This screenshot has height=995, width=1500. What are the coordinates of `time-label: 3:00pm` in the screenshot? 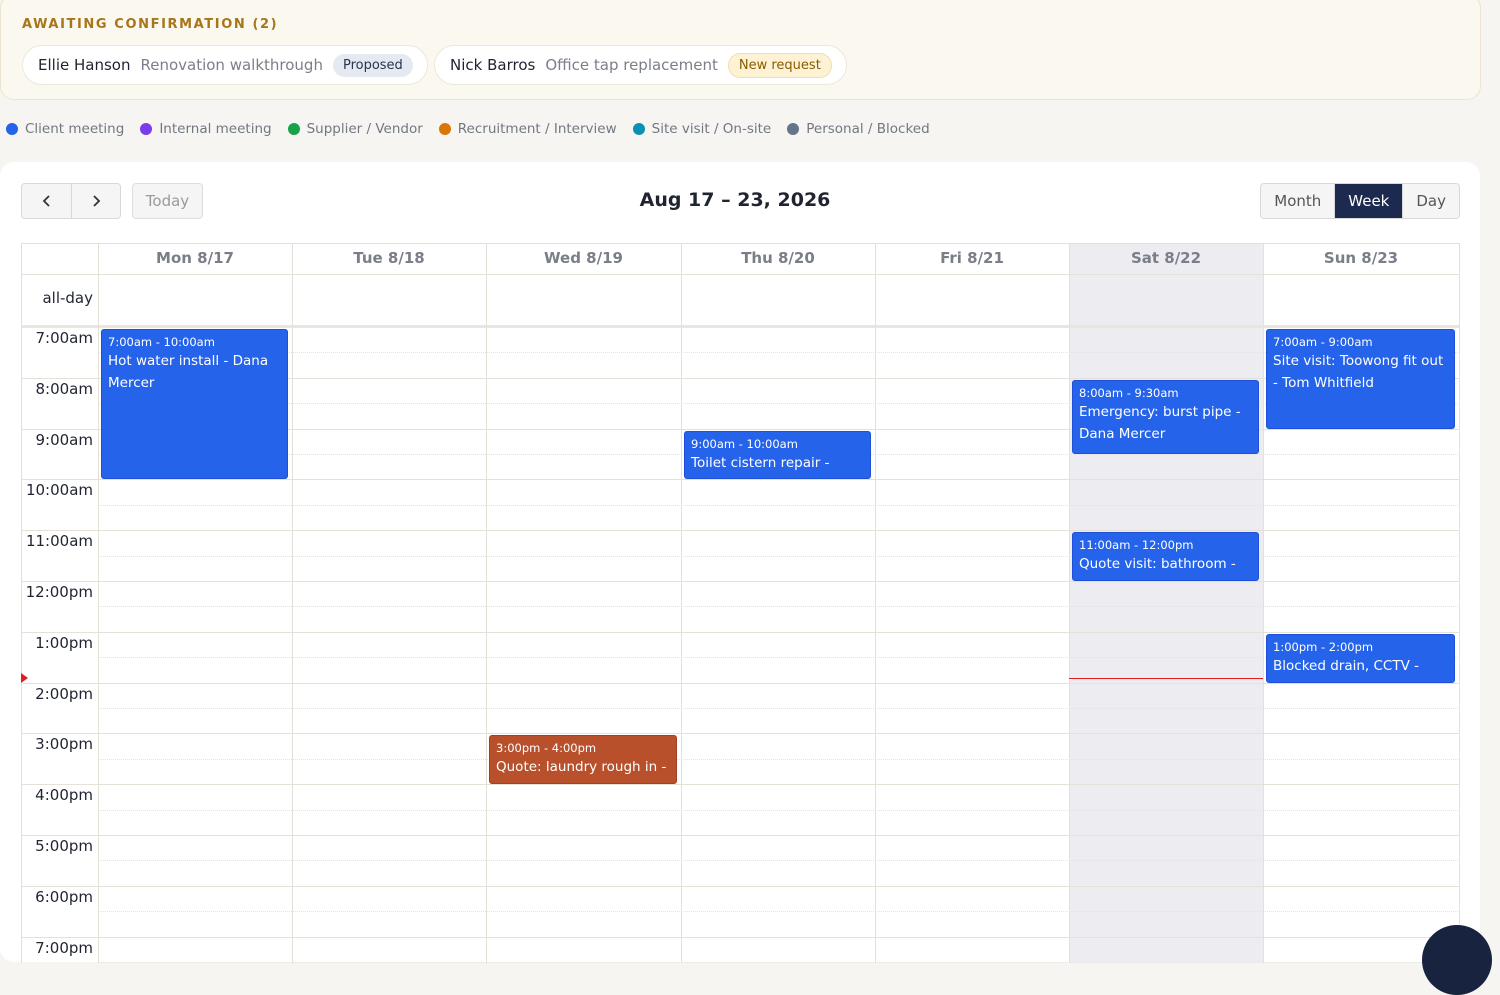 It's located at (64, 744).